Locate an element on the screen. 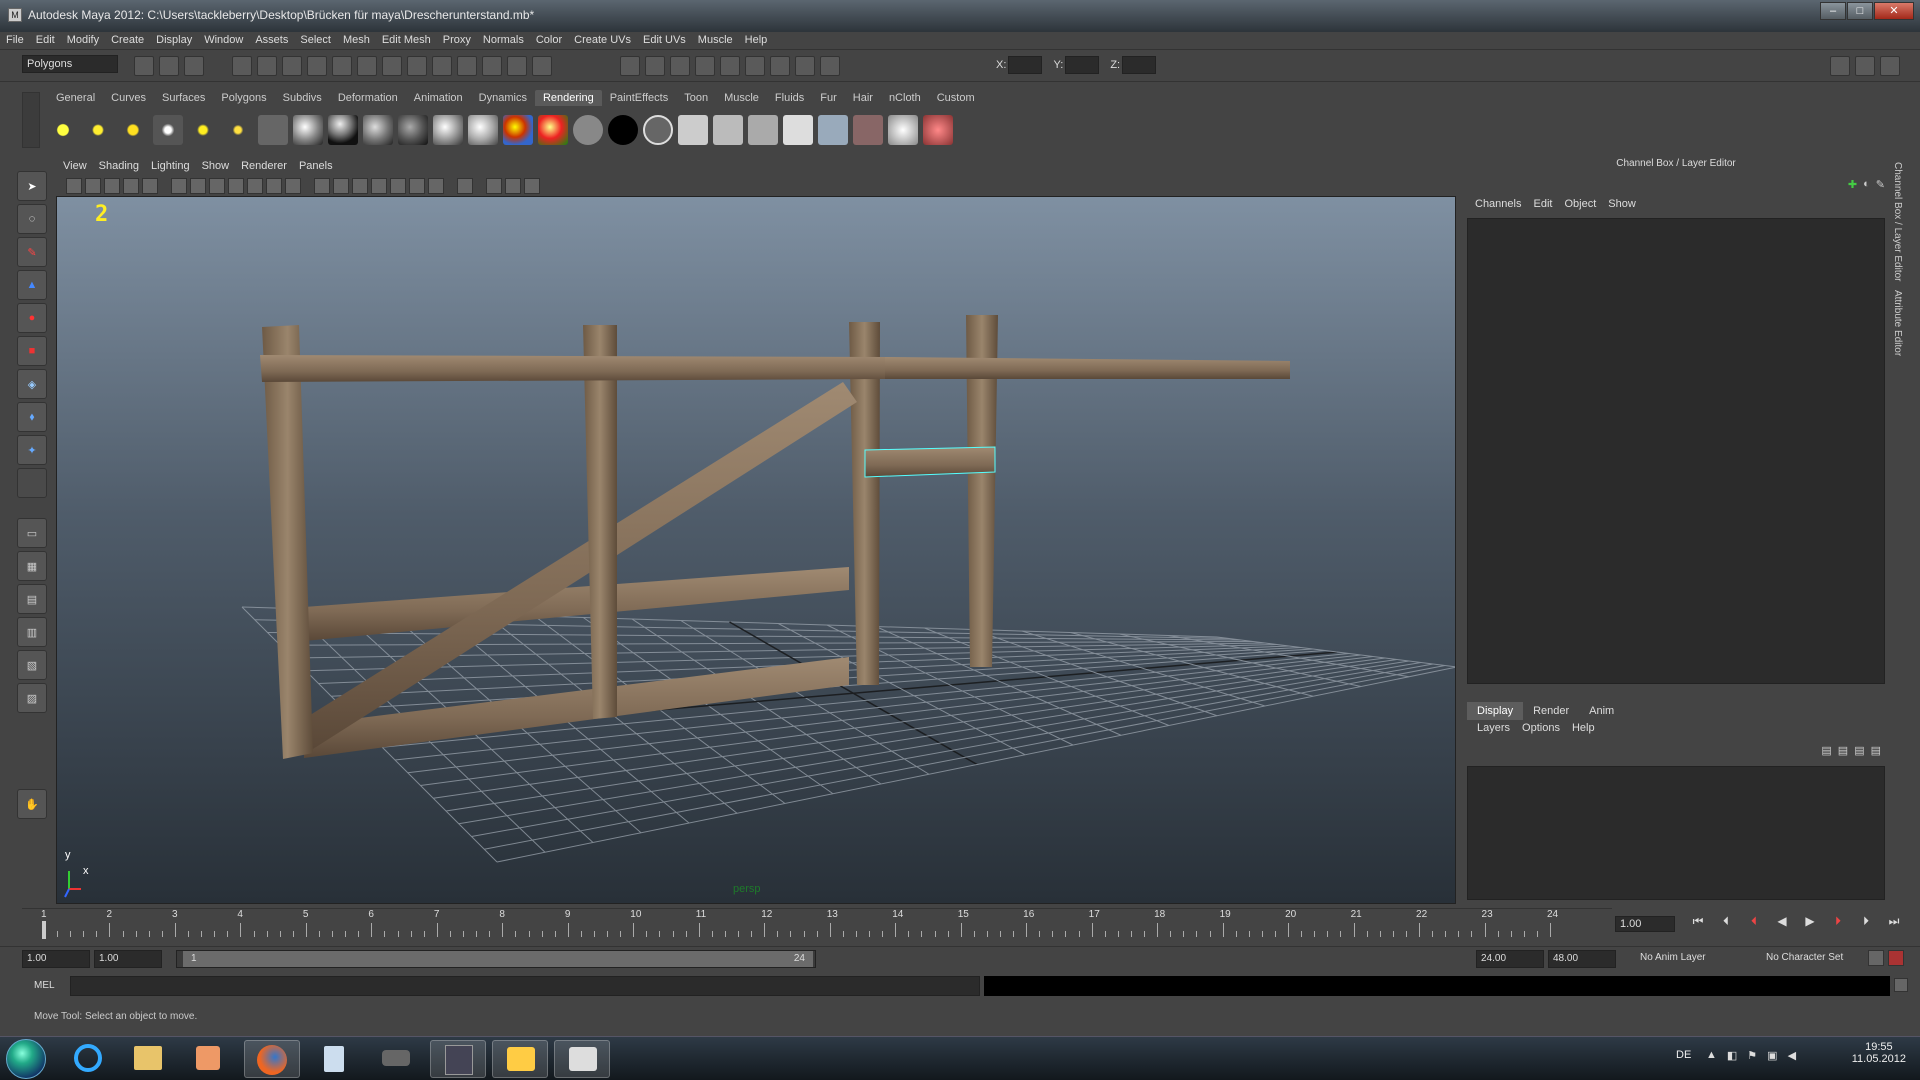  shelf-tab: Dynamics is located at coordinates (503, 98).